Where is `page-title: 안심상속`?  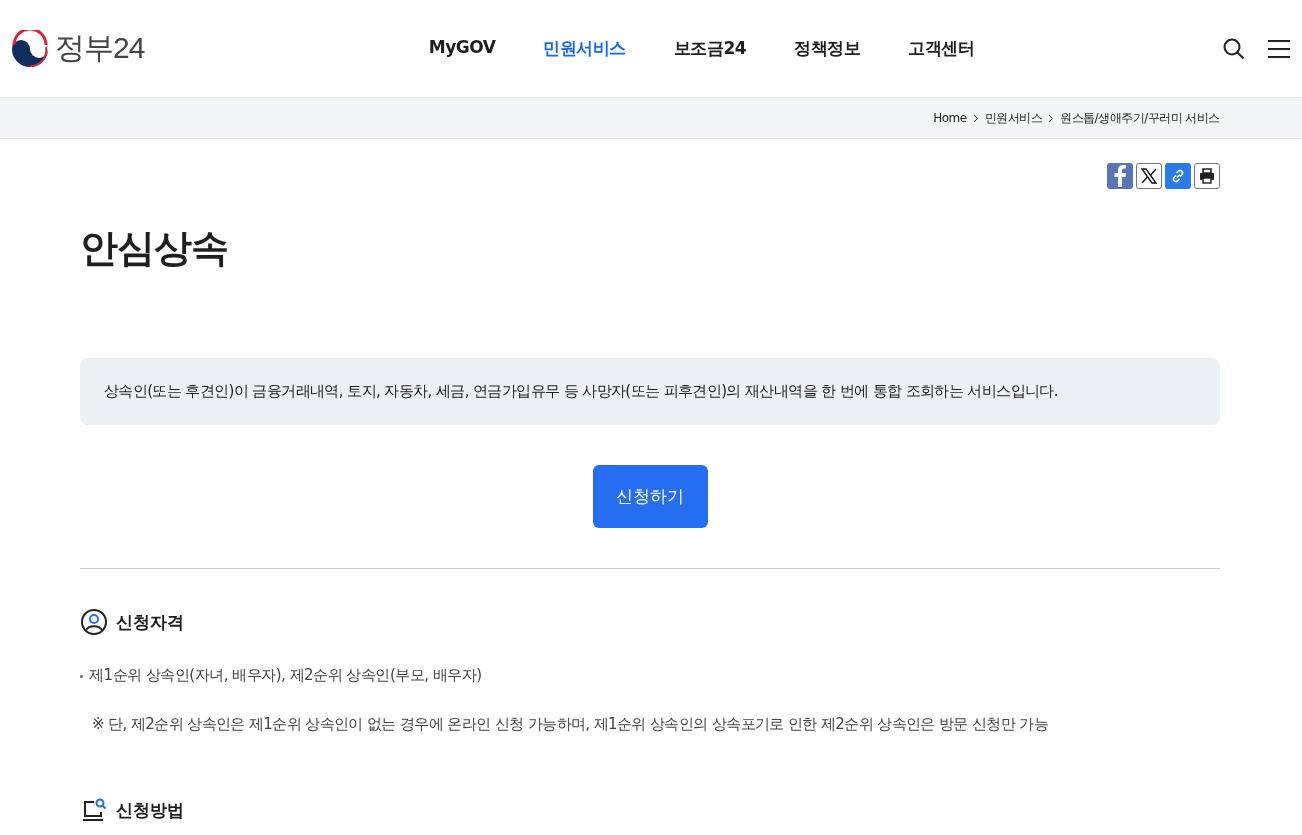
page-title: 안심상속 is located at coordinates (154, 248).